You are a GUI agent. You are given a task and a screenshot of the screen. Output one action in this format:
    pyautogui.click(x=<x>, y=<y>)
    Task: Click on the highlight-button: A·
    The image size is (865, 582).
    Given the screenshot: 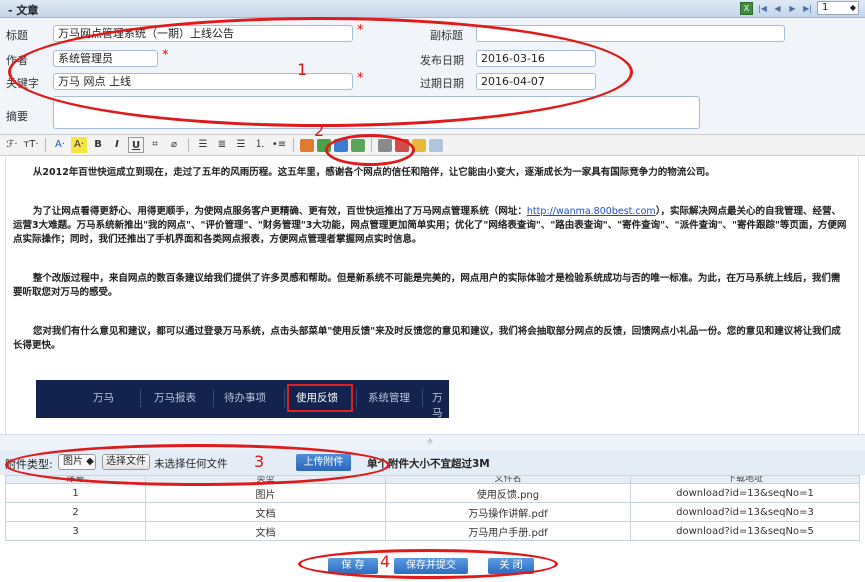 What is the action you would take?
    pyautogui.click(x=79, y=145)
    